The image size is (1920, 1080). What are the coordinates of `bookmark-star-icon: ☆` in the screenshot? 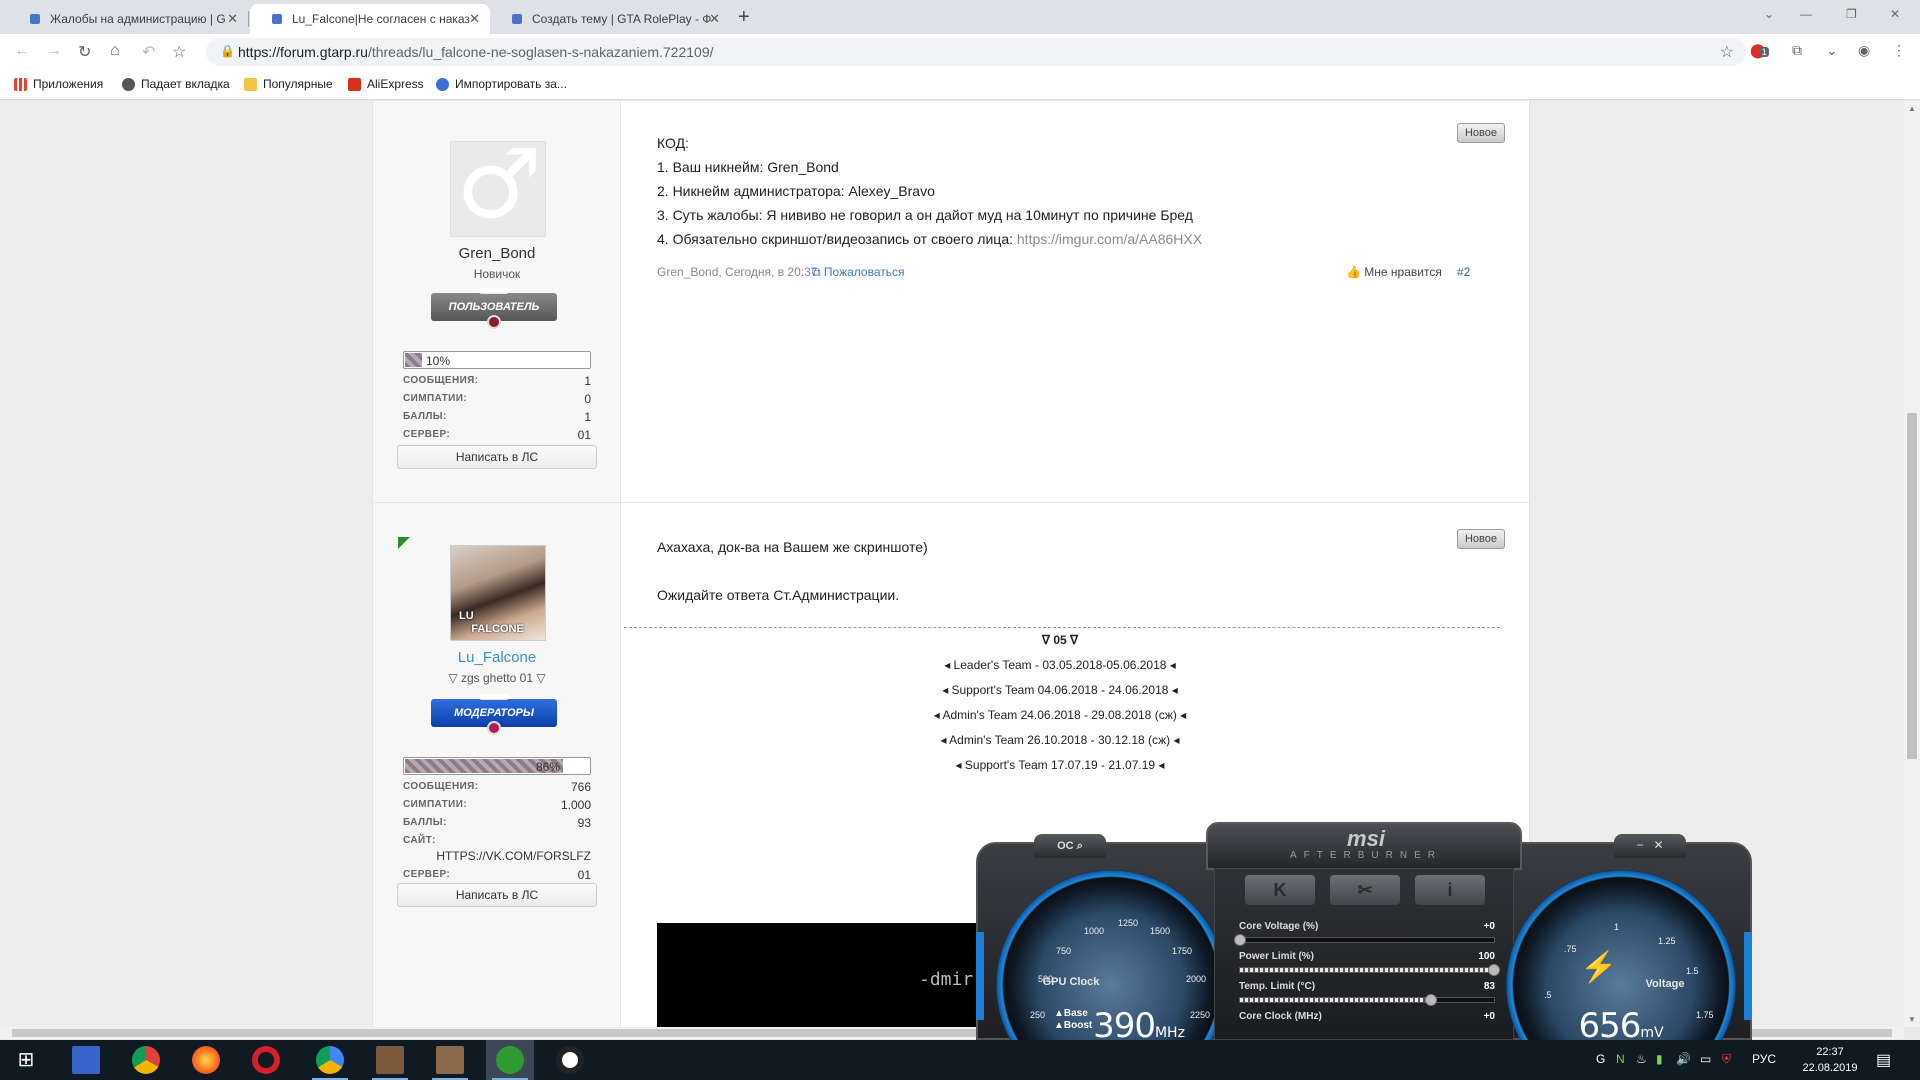 It's located at (179, 52).